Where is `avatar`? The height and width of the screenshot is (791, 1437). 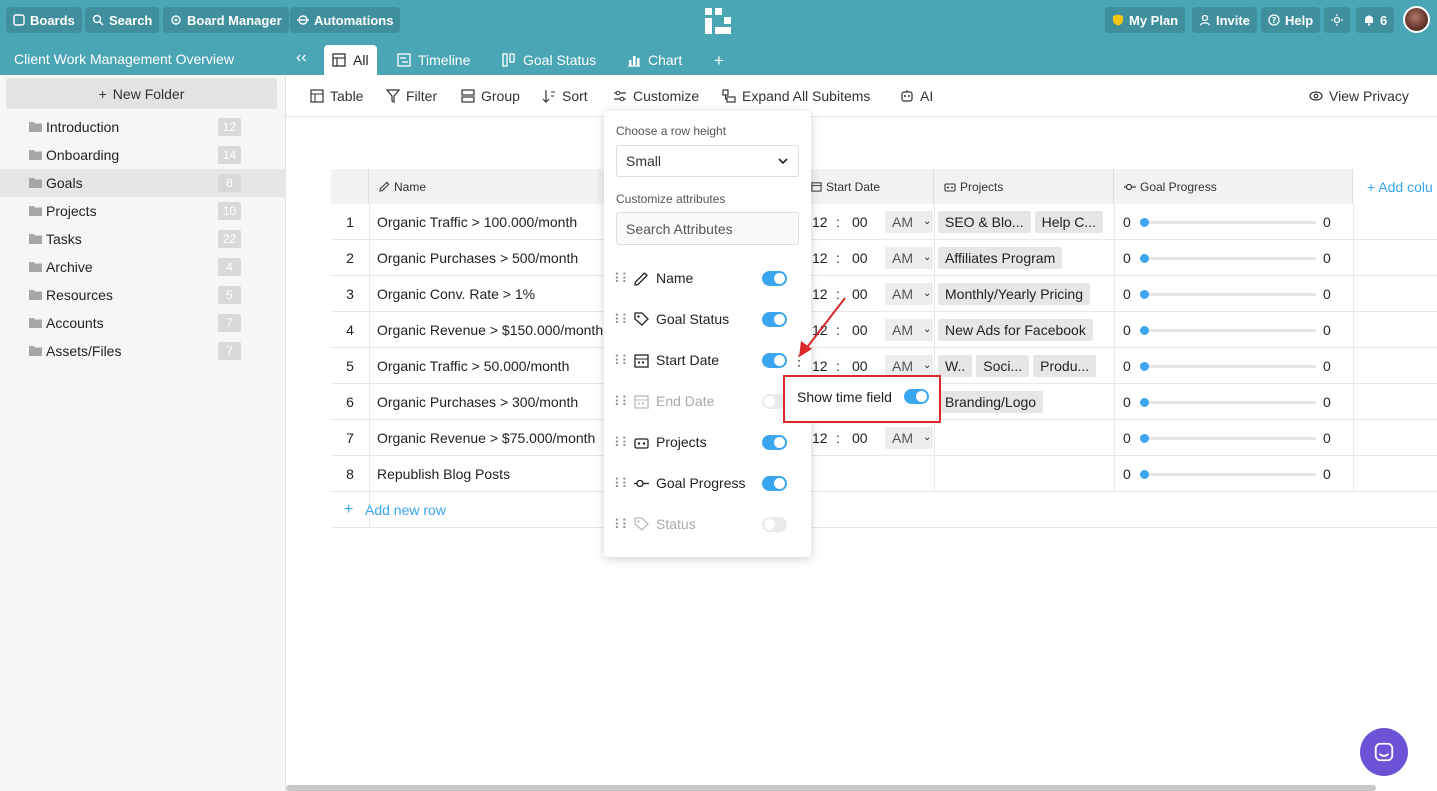
avatar is located at coordinates (1416, 19).